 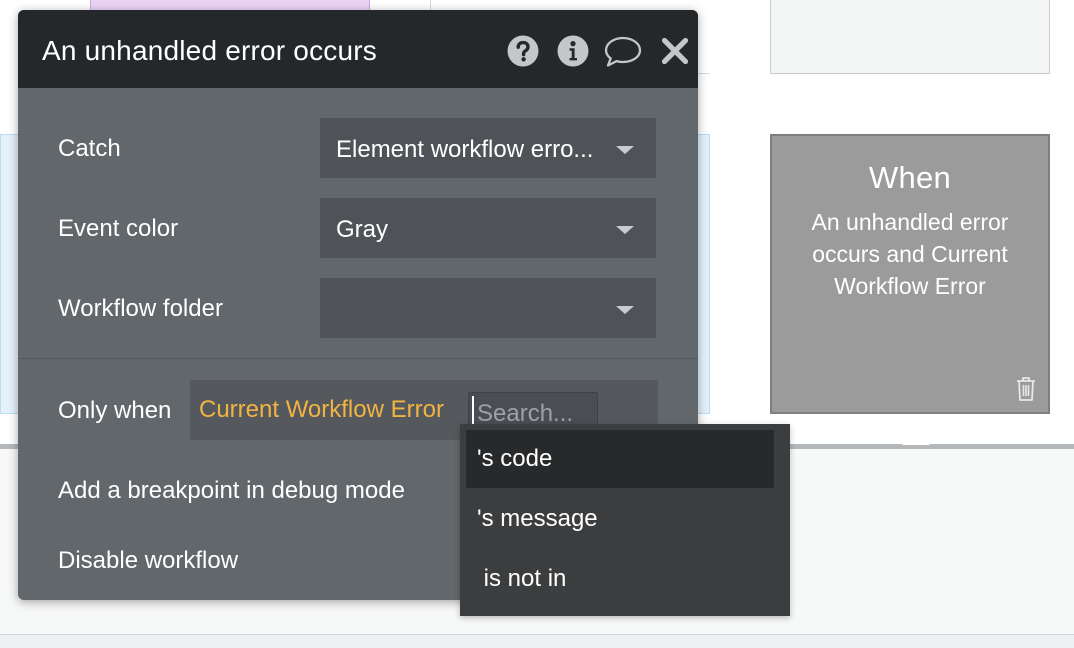 I want to click on workflow-folder-label: Workflow folder, so click(x=140, y=308).